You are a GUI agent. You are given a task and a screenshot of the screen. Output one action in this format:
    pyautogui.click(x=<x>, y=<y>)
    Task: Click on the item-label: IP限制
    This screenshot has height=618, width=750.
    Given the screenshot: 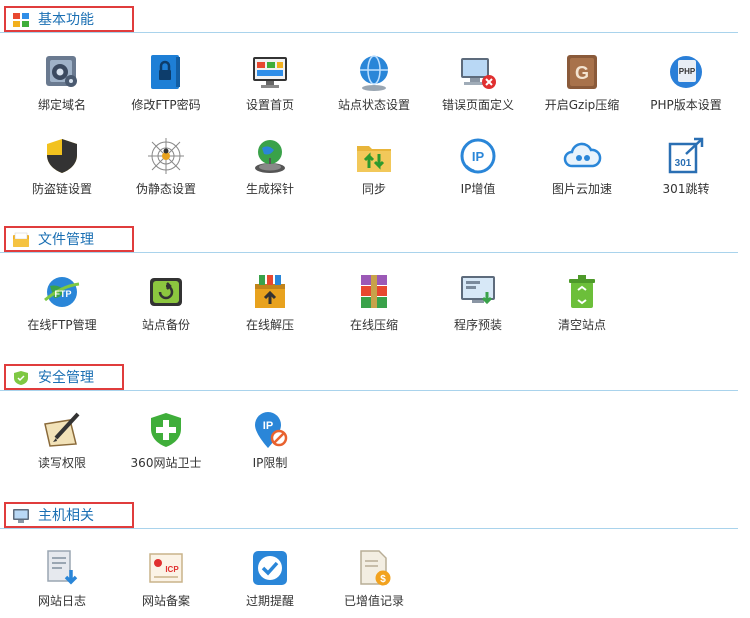 What is the action you would take?
    pyautogui.click(x=270, y=463)
    